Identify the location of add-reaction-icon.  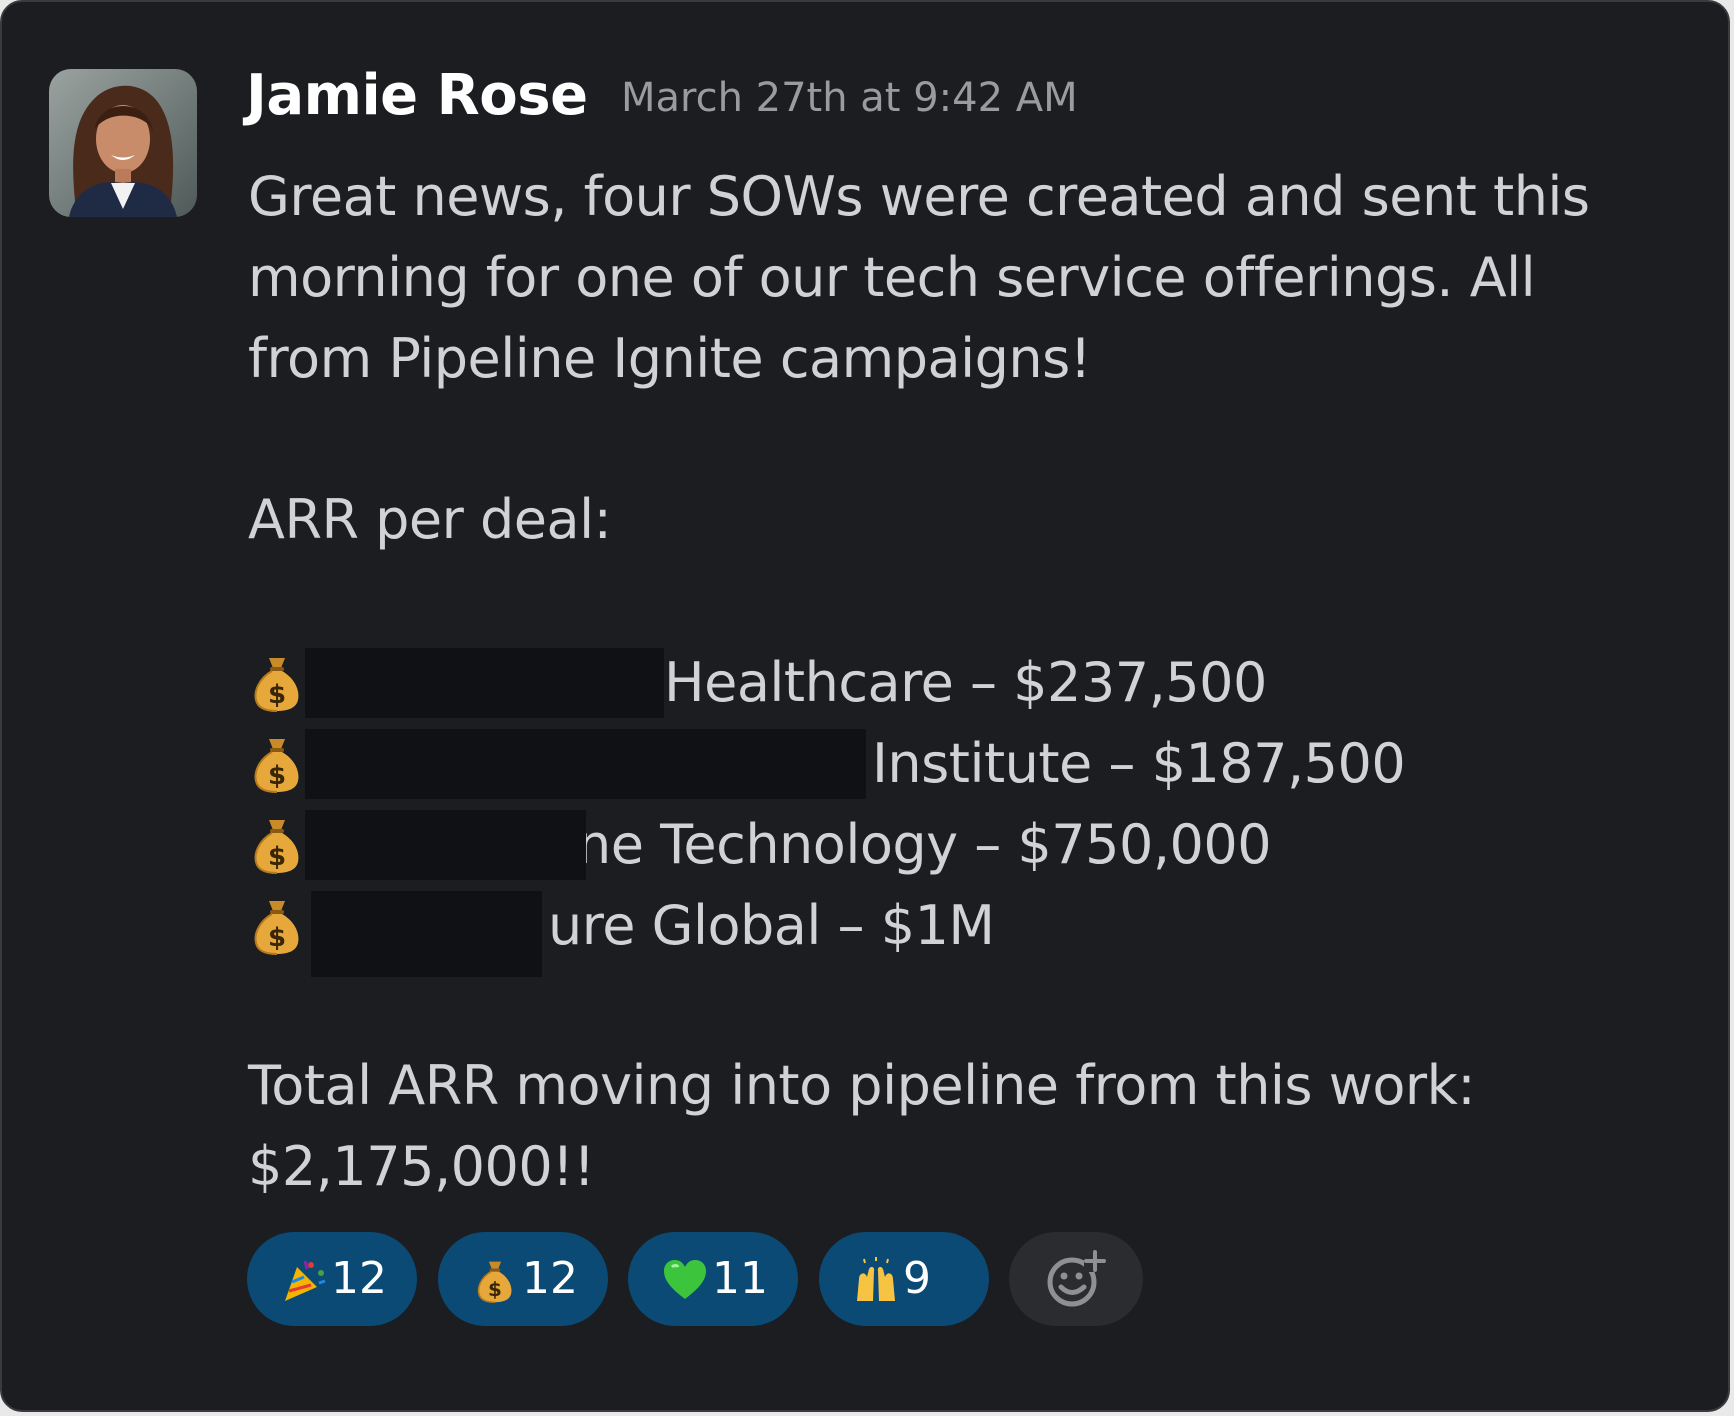
(1076, 1278).